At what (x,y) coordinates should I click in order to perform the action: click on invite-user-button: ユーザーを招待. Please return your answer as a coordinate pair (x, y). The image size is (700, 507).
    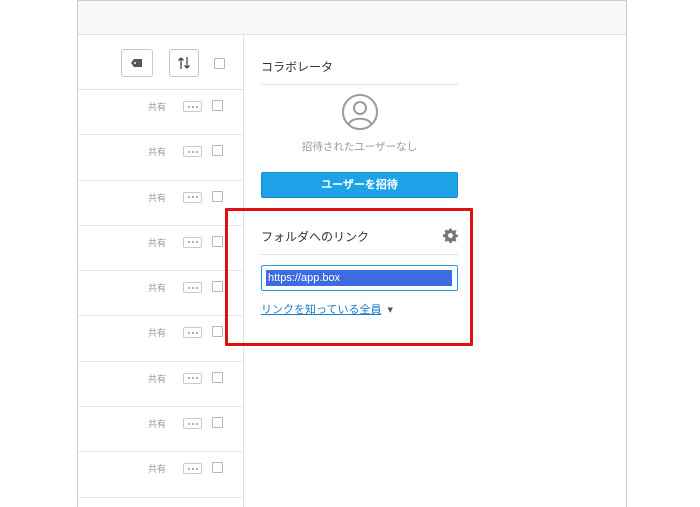
    Looking at the image, I should click on (359, 185).